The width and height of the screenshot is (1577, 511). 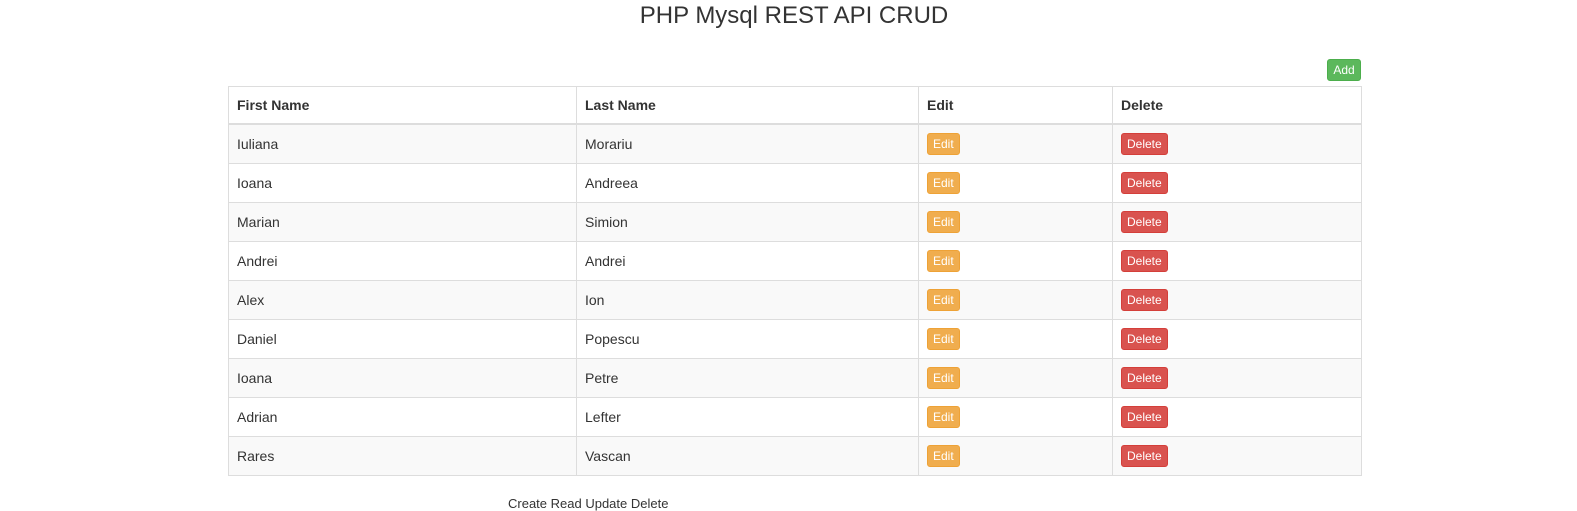 What do you see at coordinates (1015, 105) in the screenshot?
I see `column-header-edit: Edit` at bounding box center [1015, 105].